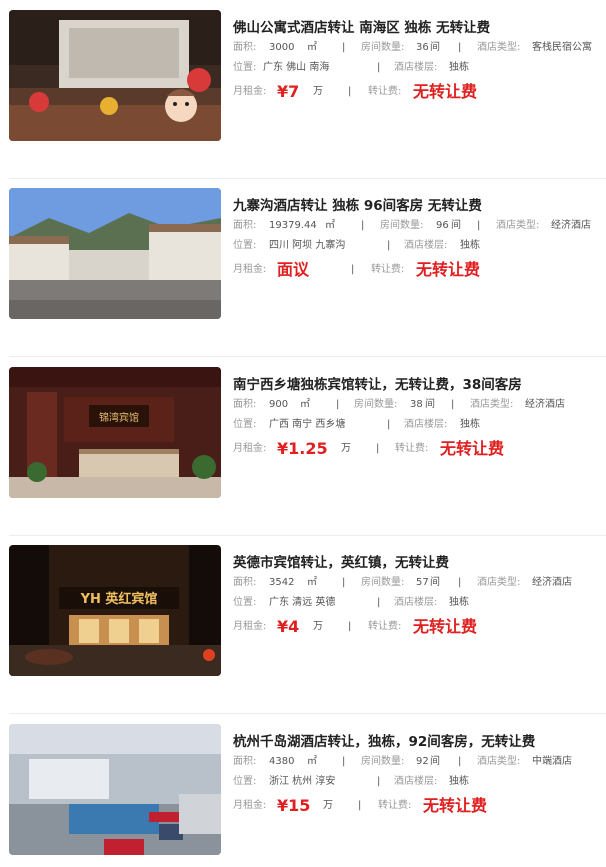 This screenshot has width=606, height=867. I want to click on listing-title: 南宁西乡塘独栋宾馆转让，无转让费，38间客房, so click(415, 385).